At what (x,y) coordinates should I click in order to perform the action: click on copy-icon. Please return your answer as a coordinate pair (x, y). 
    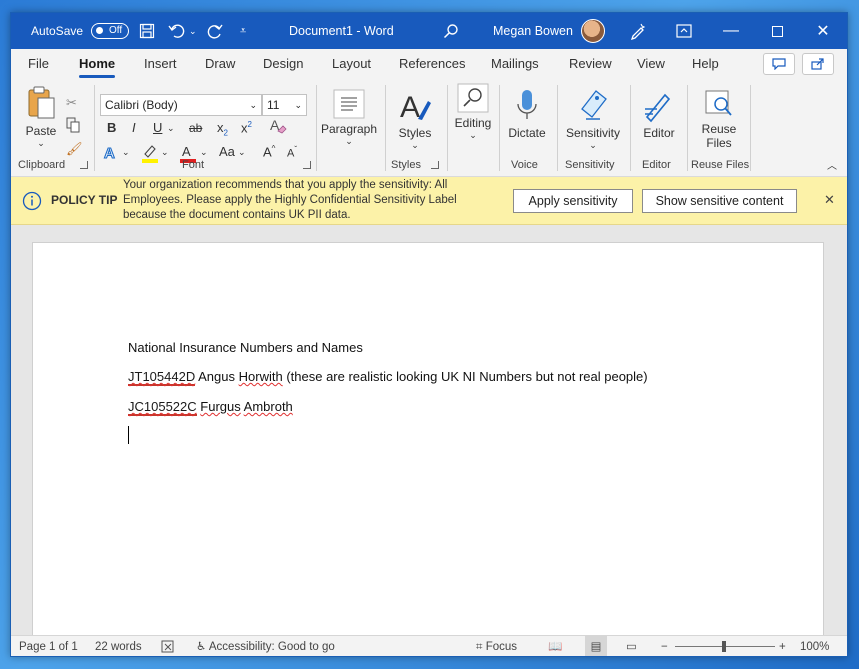
    Looking at the image, I should click on (73, 126).